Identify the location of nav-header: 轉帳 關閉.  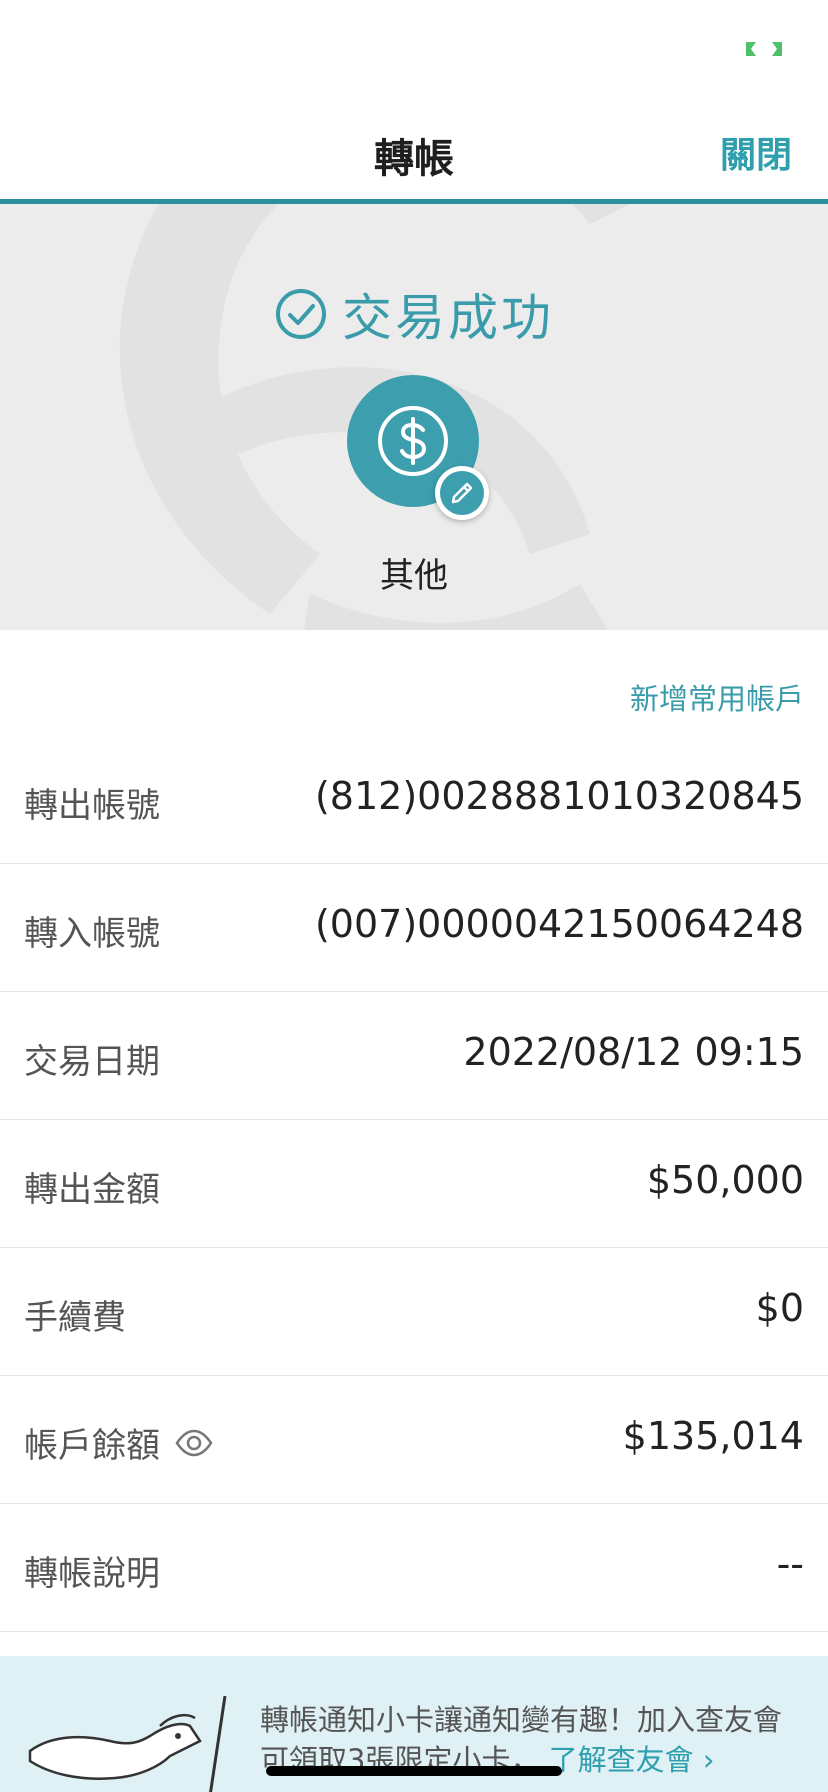
(414, 147).